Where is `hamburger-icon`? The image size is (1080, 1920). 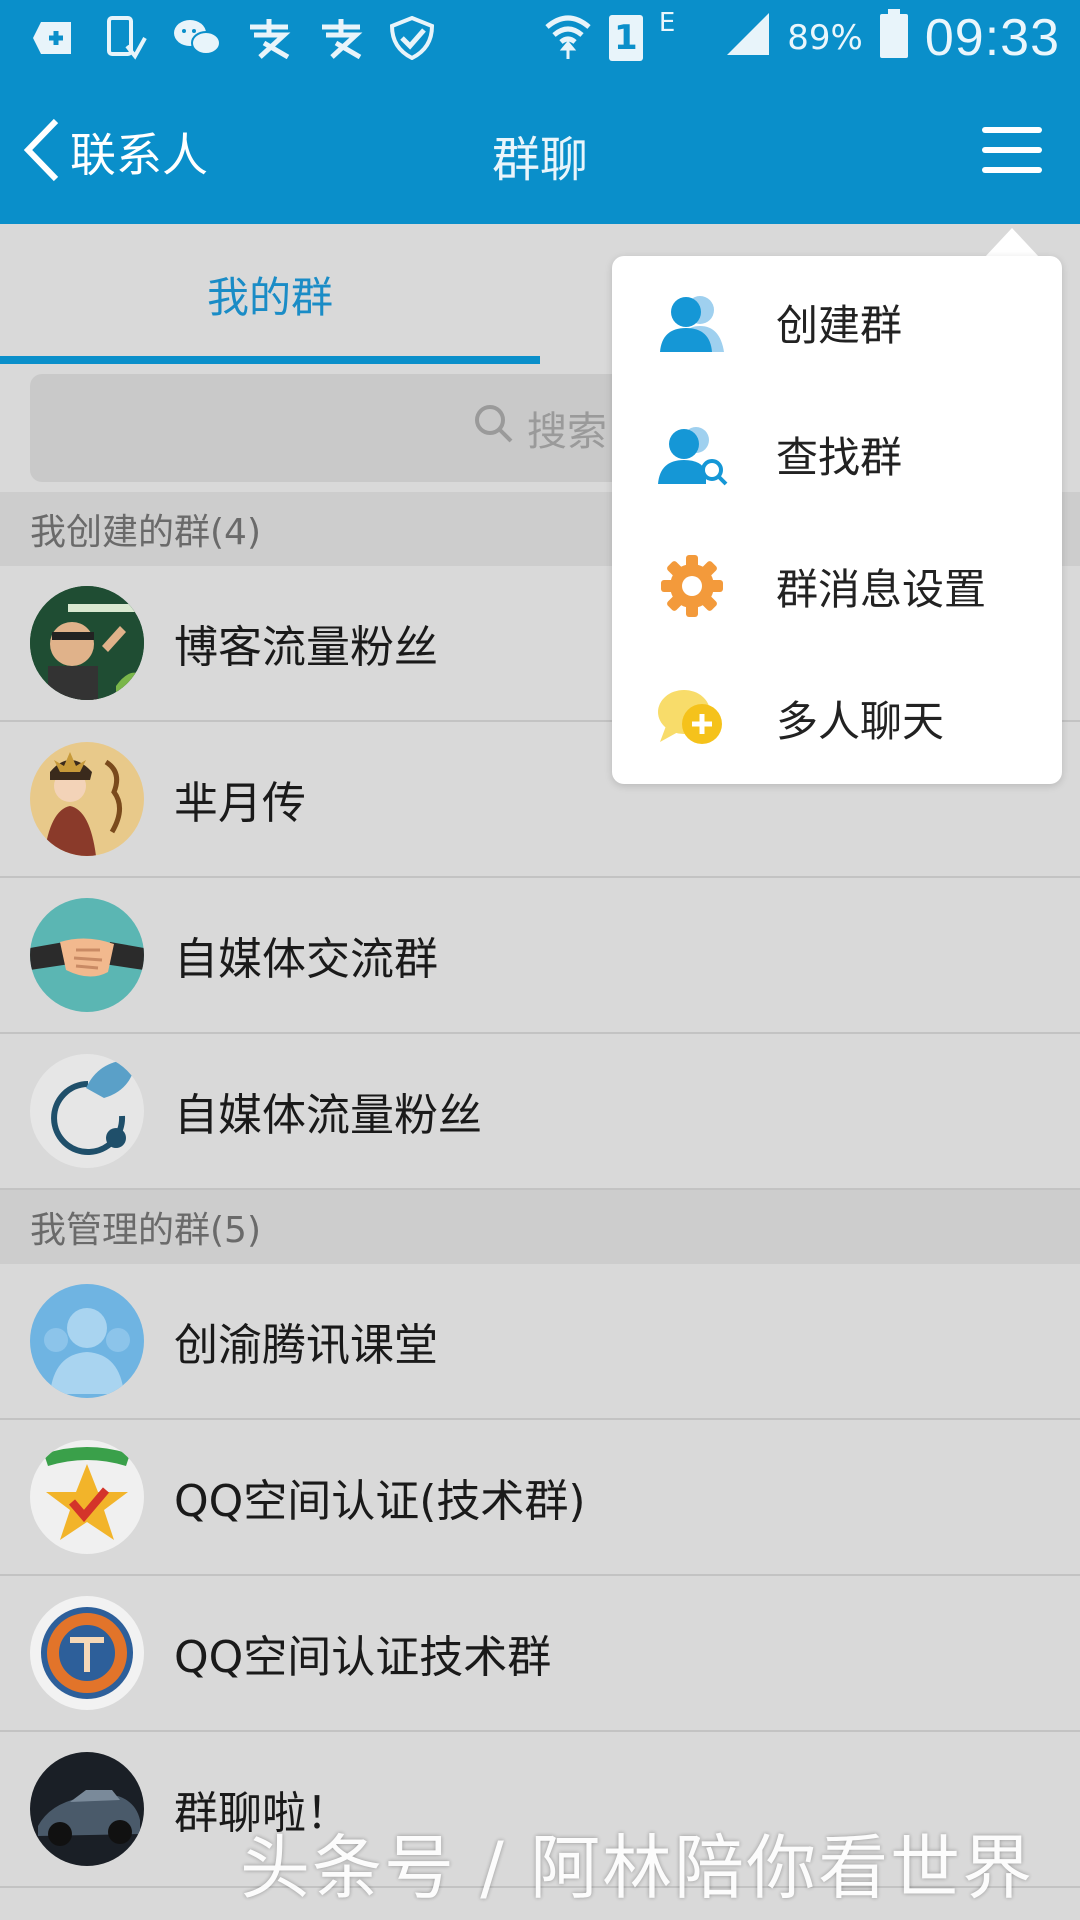 hamburger-icon is located at coordinates (1012, 152).